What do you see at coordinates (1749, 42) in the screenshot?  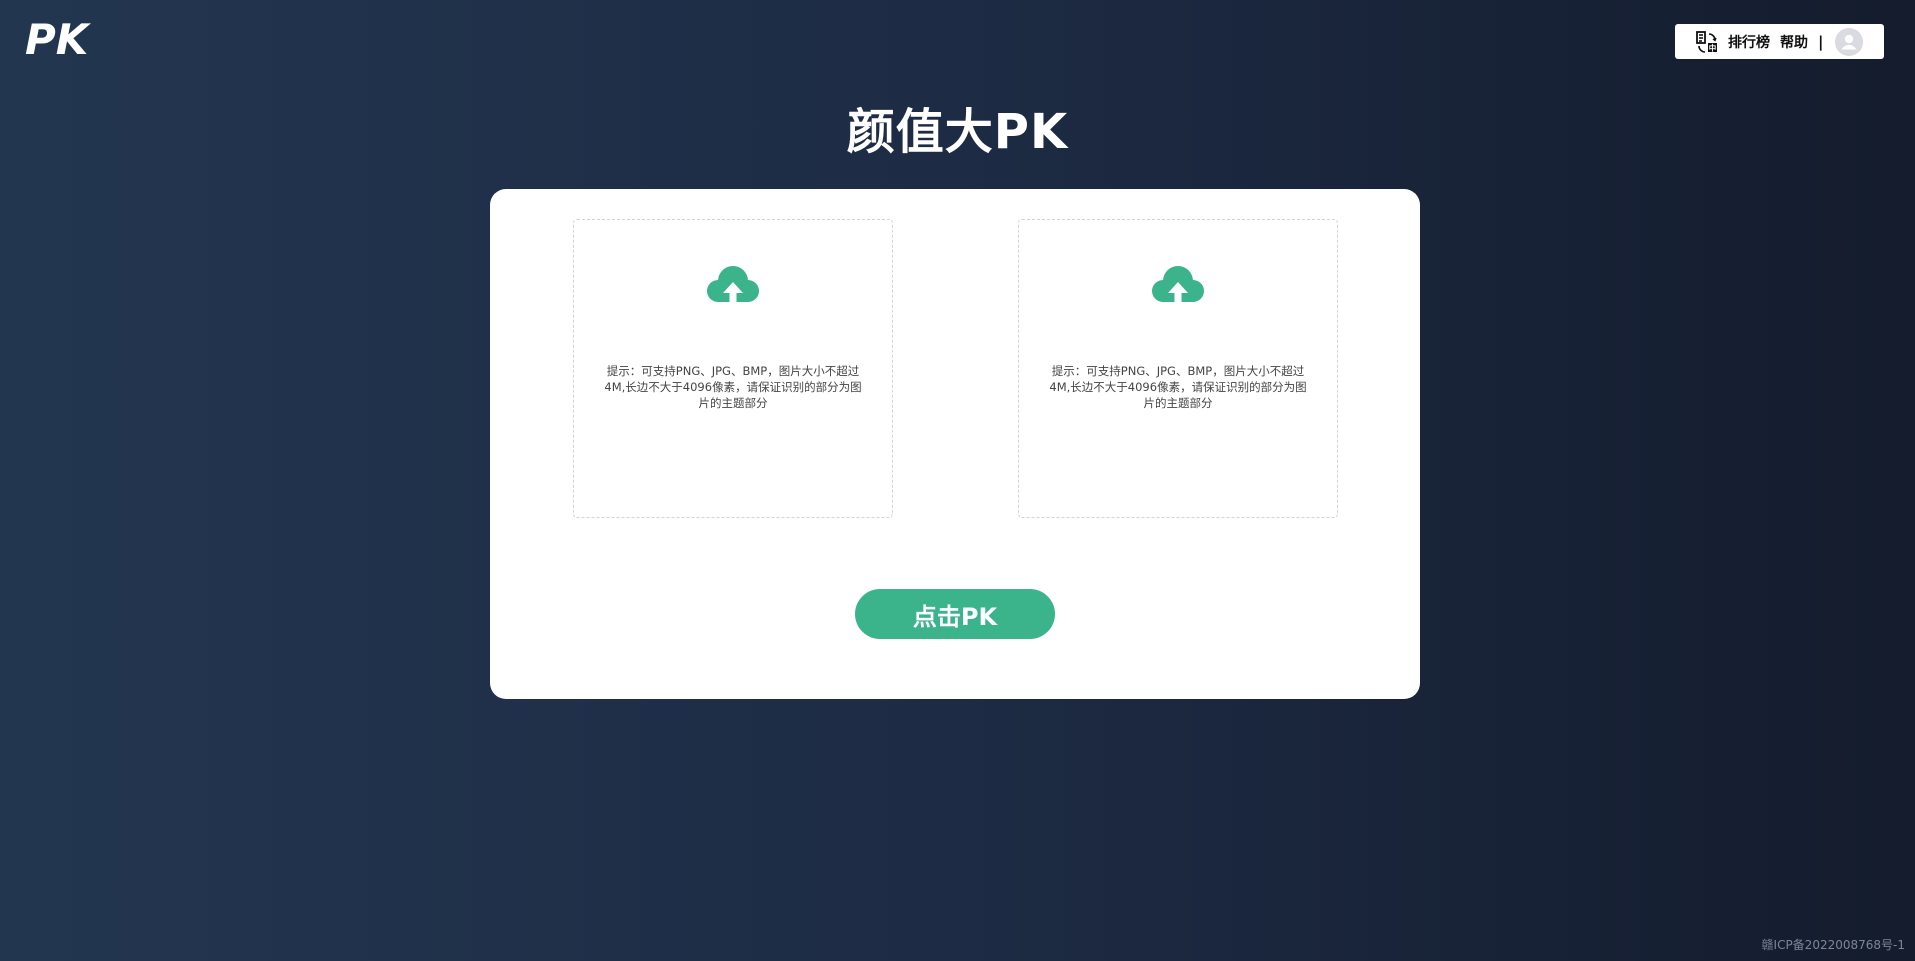 I see `ranking-link: 排行榜` at bounding box center [1749, 42].